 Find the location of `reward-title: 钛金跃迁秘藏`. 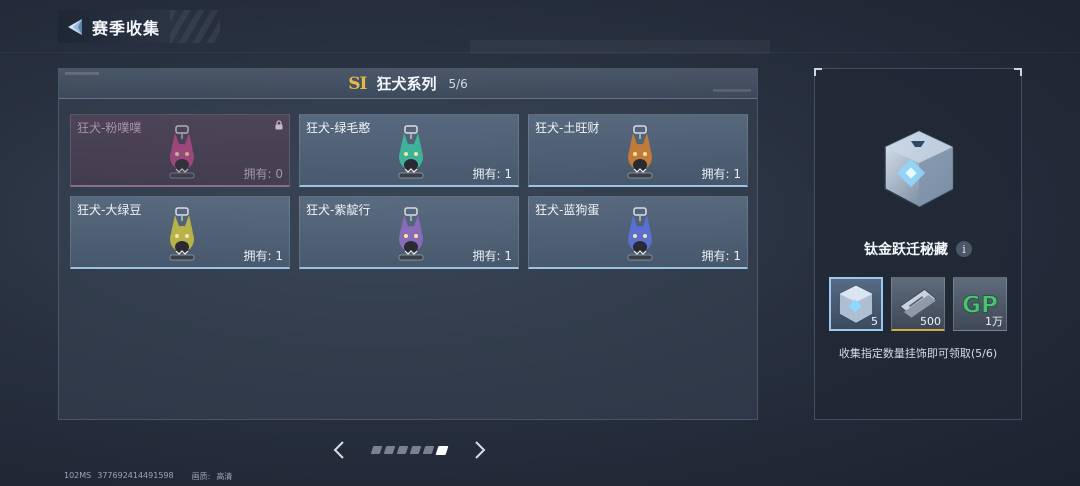

reward-title: 钛金跃迁秘藏 is located at coordinates (906, 250).